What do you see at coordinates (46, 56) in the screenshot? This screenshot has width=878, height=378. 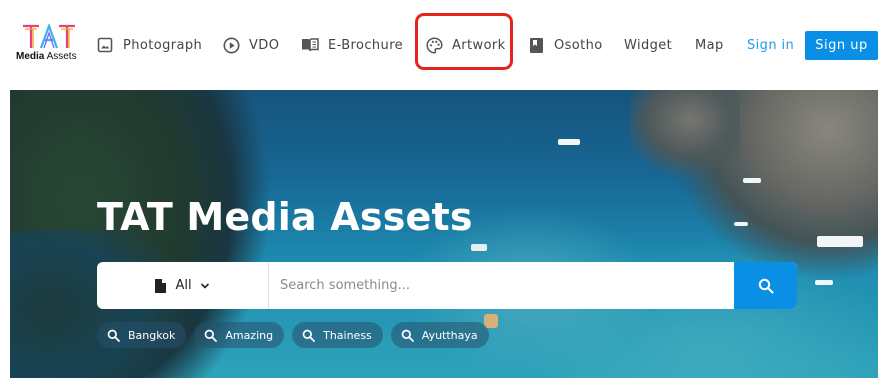 I see `logo-wordmark: Media Assets` at bounding box center [46, 56].